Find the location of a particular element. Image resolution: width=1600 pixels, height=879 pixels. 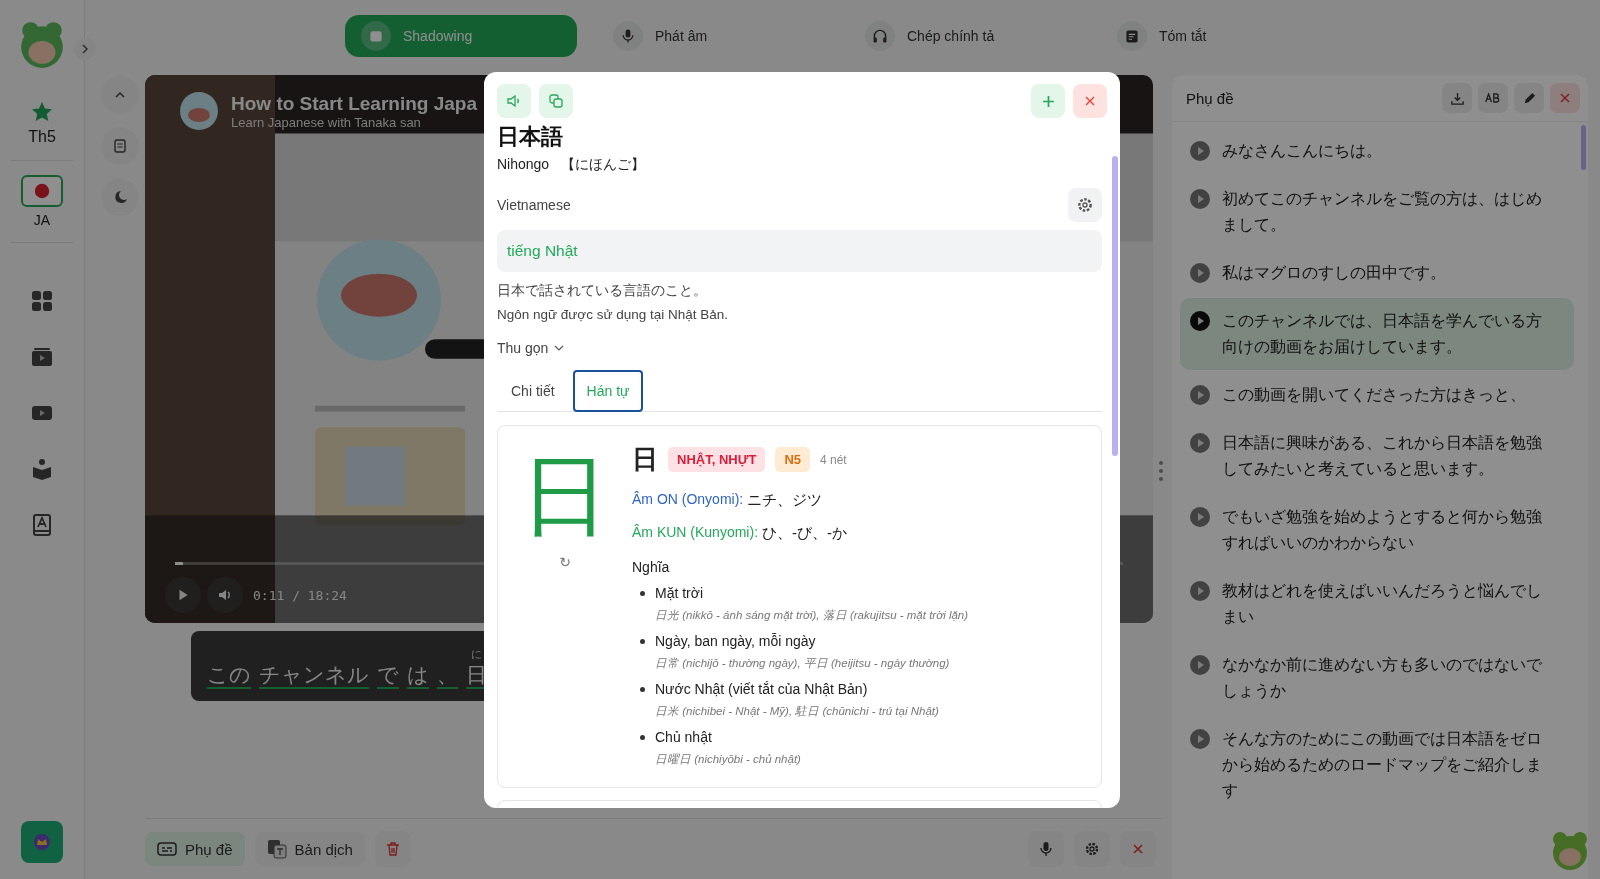

reader-icon is located at coordinates (42, 469).